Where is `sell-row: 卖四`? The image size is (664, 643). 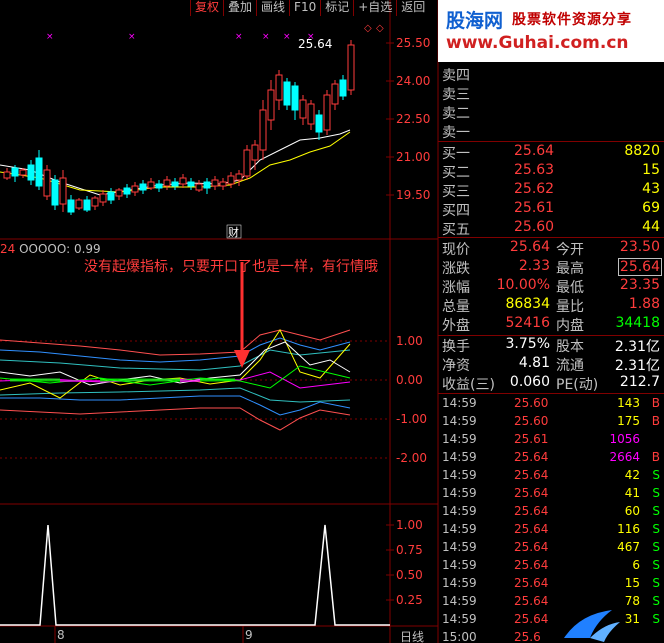 sell-row: 卖四 is located at coordinates (456, 76).